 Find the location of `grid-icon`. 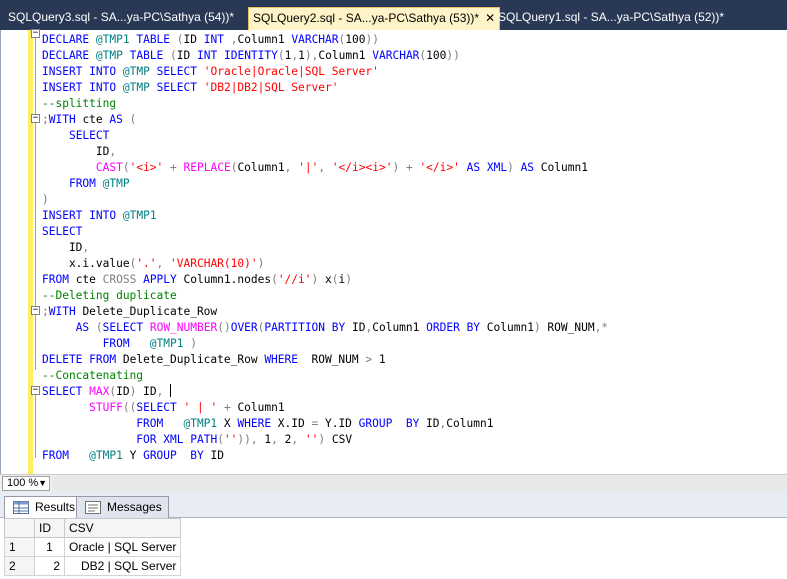

grid-icon is located at coordinates (21, 507).